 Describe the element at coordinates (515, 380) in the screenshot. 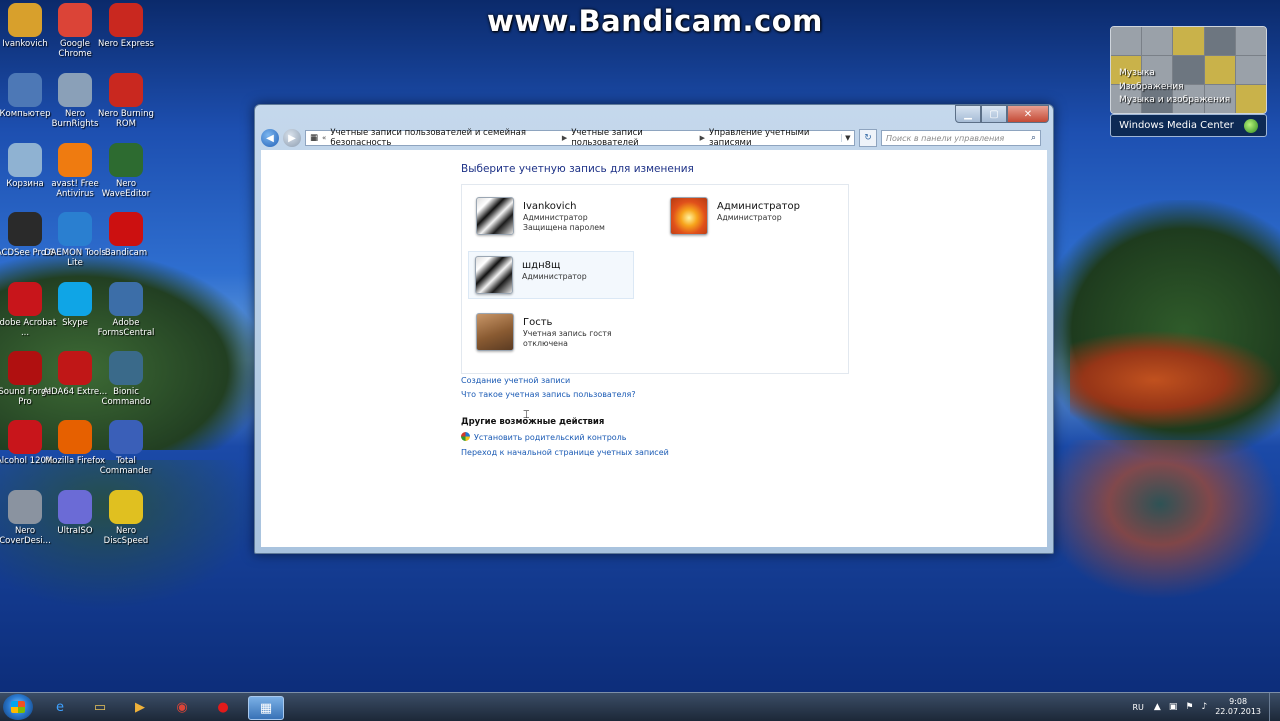

I see `create-account-link: Создание учетной записи` at that location.